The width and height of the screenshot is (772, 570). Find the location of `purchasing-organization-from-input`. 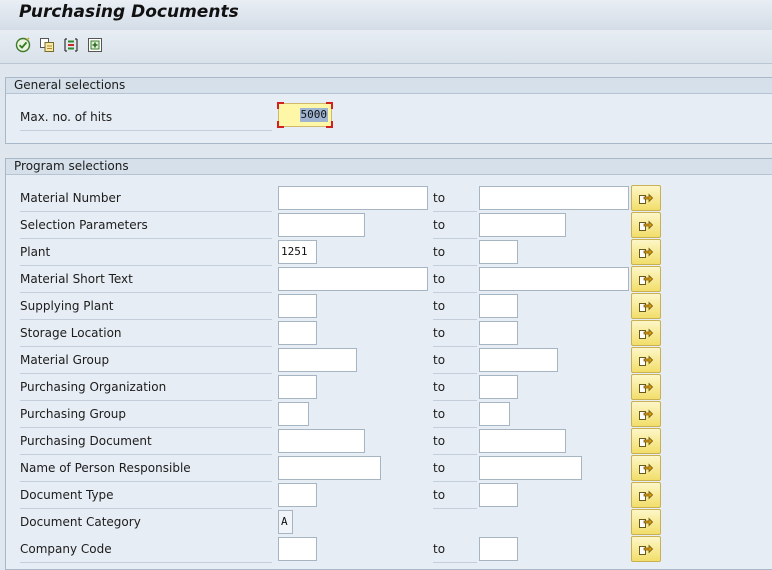

purchasing-organization-from-input is located at coordinates (297, 387).